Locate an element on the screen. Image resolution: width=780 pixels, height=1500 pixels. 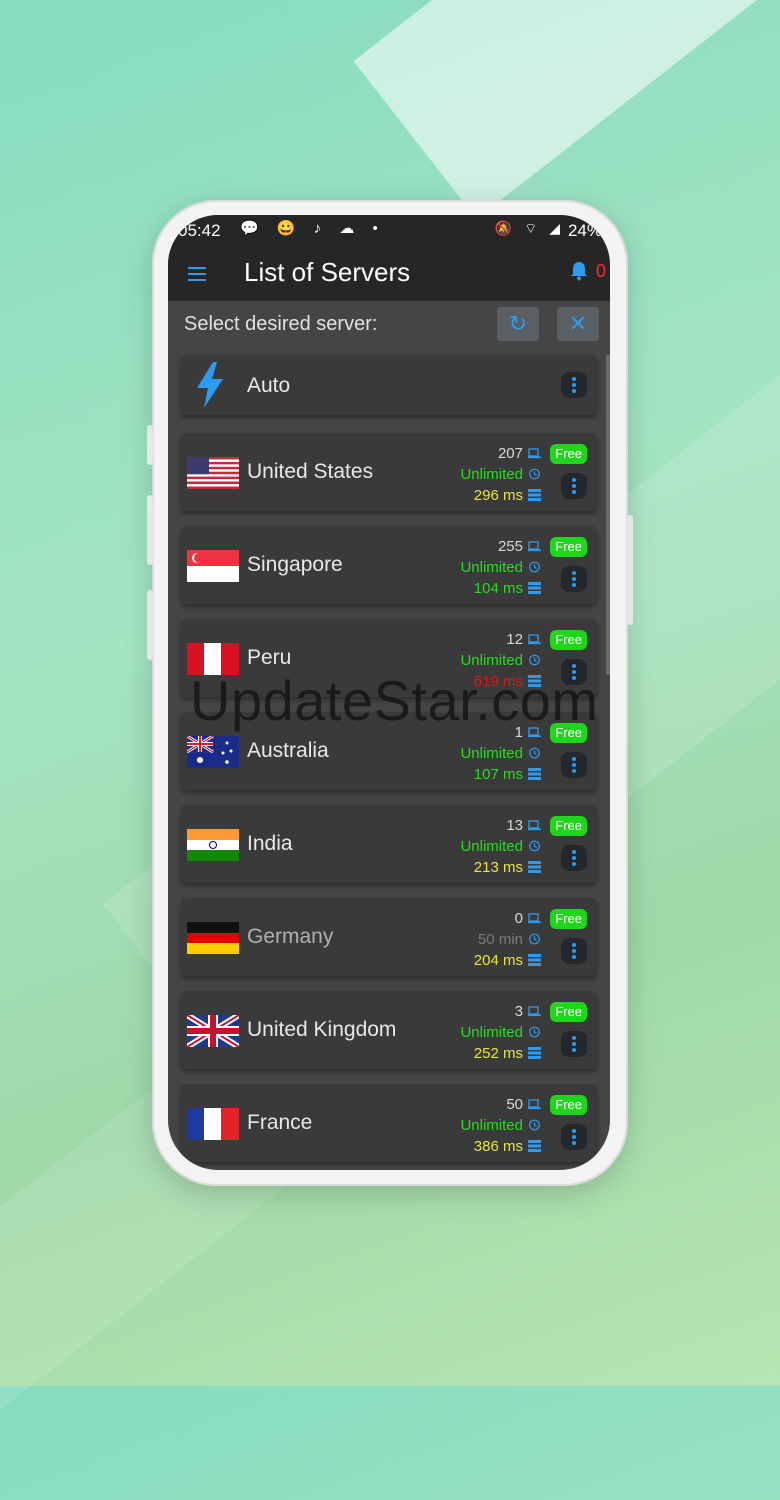
ping-value: 104 ms is located at coordinates (498, 588).